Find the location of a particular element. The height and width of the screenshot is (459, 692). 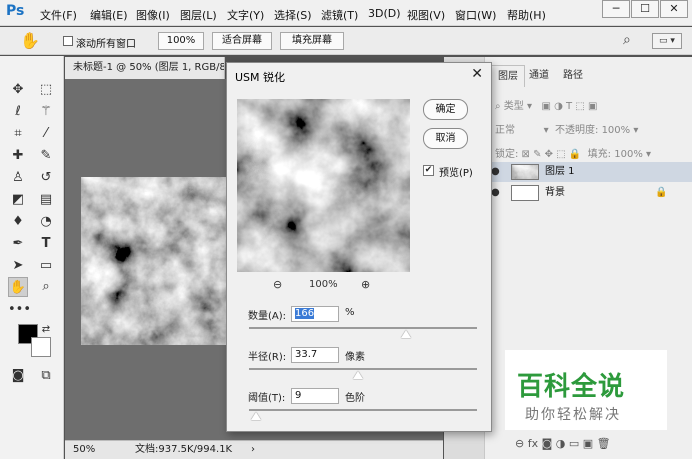

filter-preview is located at coordinates (323, 185).